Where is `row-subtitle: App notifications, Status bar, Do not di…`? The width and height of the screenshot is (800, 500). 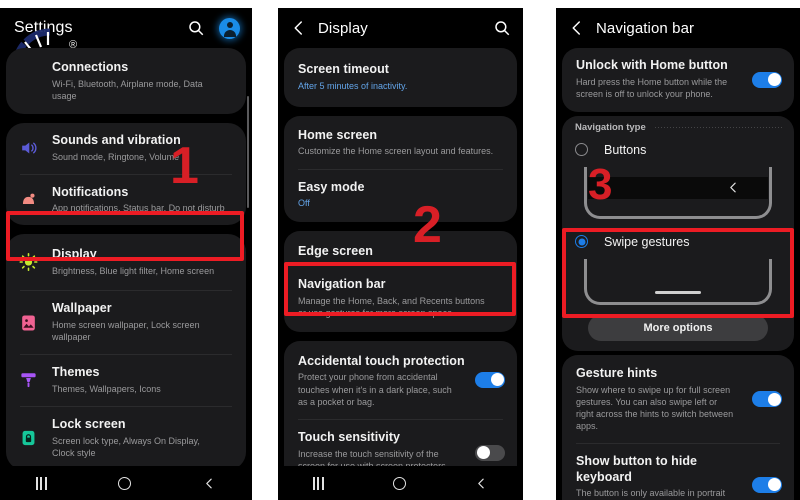 row-subtitle: App notifications, Status bar, Do not di… is located at coordinates (138, 208).